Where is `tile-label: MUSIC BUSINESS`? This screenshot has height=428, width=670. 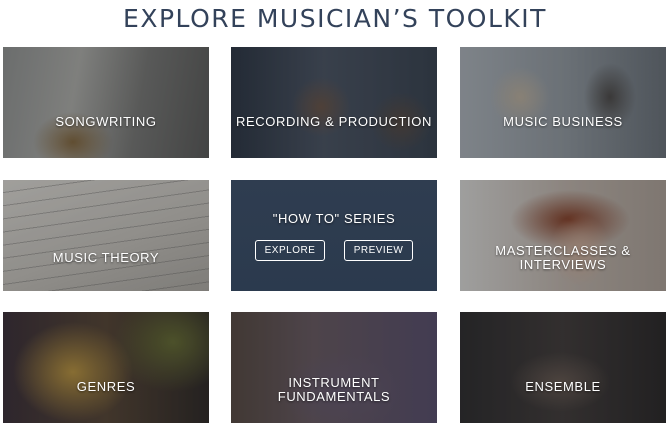 tile-label: MUSIC BUSINESS is located at coordinates (563, 121).